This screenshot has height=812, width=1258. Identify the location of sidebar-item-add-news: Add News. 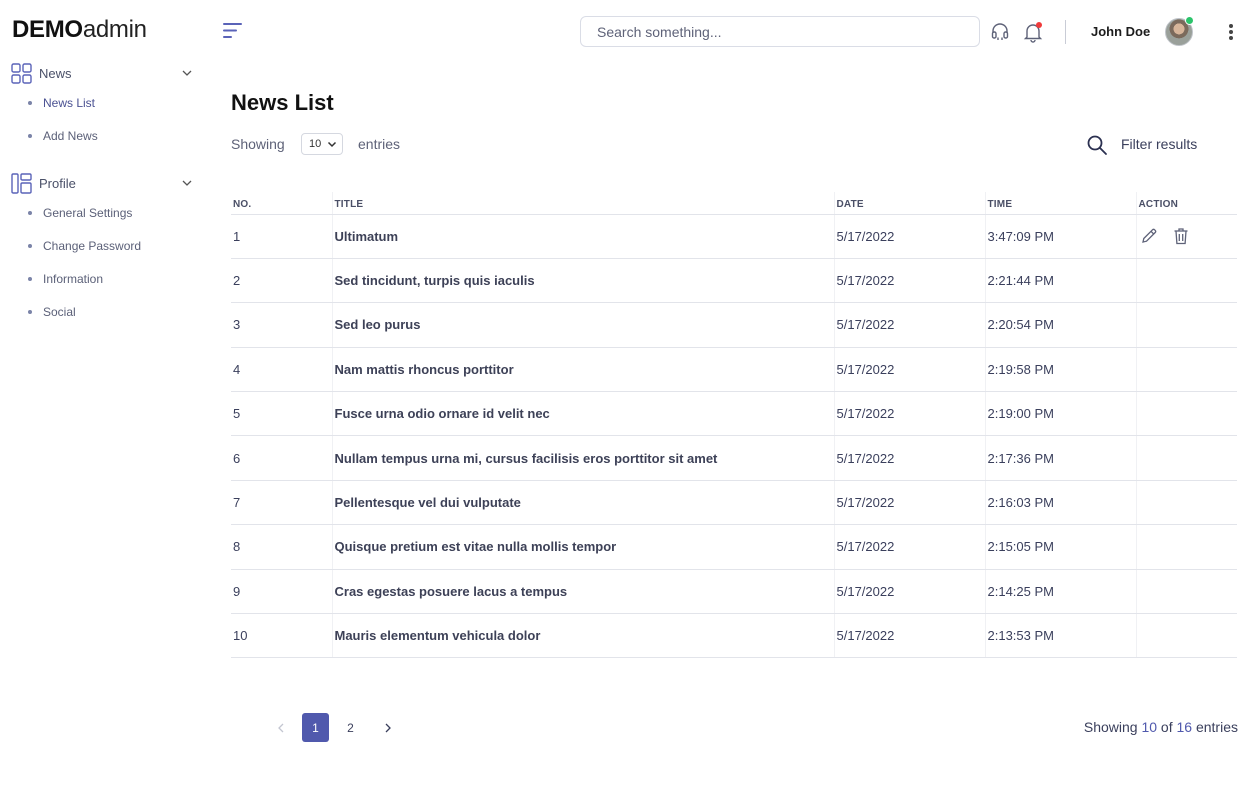
(63, 136).